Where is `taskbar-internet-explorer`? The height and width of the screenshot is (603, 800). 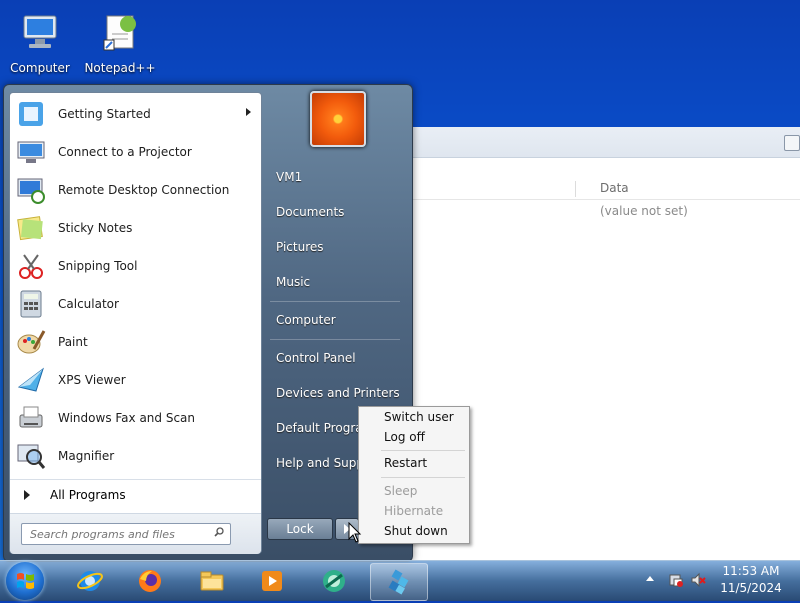 taskbar-internet-explorer is located at coordinates (90, 581).